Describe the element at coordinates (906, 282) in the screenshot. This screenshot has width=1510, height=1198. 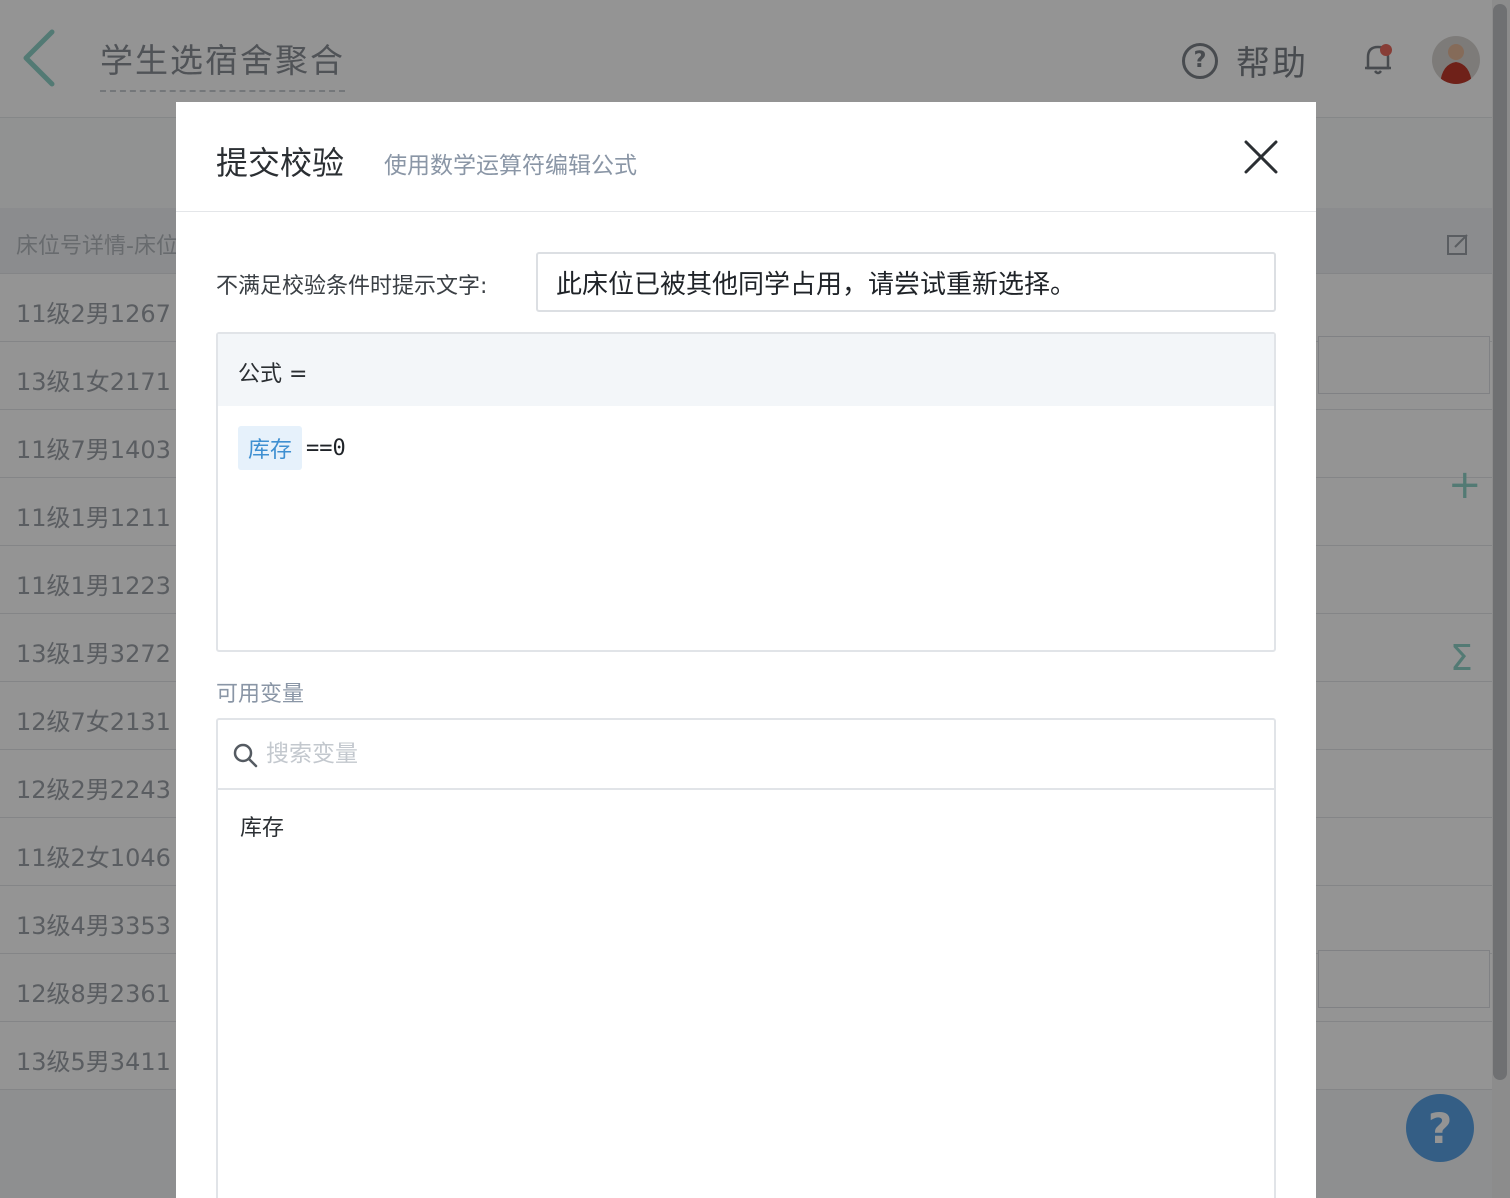
I see `tip-text-input` at that location.